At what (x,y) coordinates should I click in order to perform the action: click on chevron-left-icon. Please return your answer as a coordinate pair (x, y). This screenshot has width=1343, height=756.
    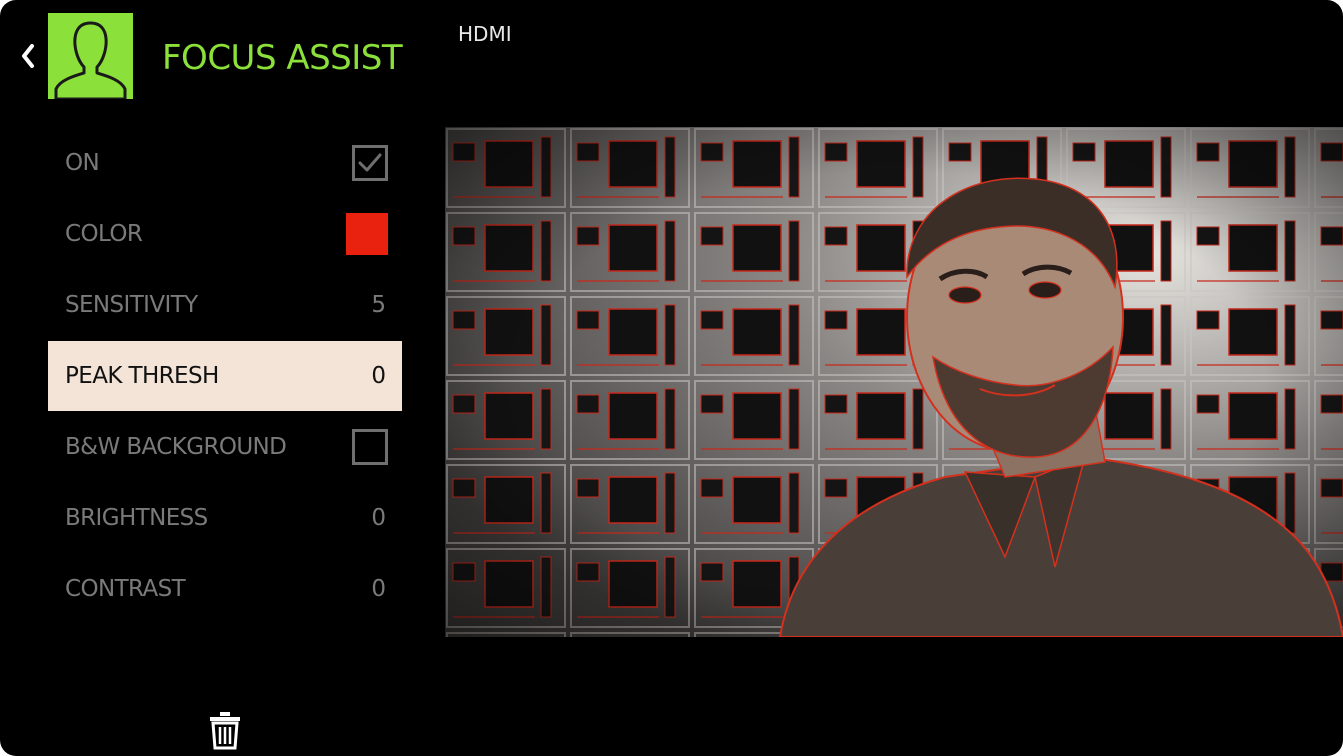
    Looking at the image, I should click on (28, 56).